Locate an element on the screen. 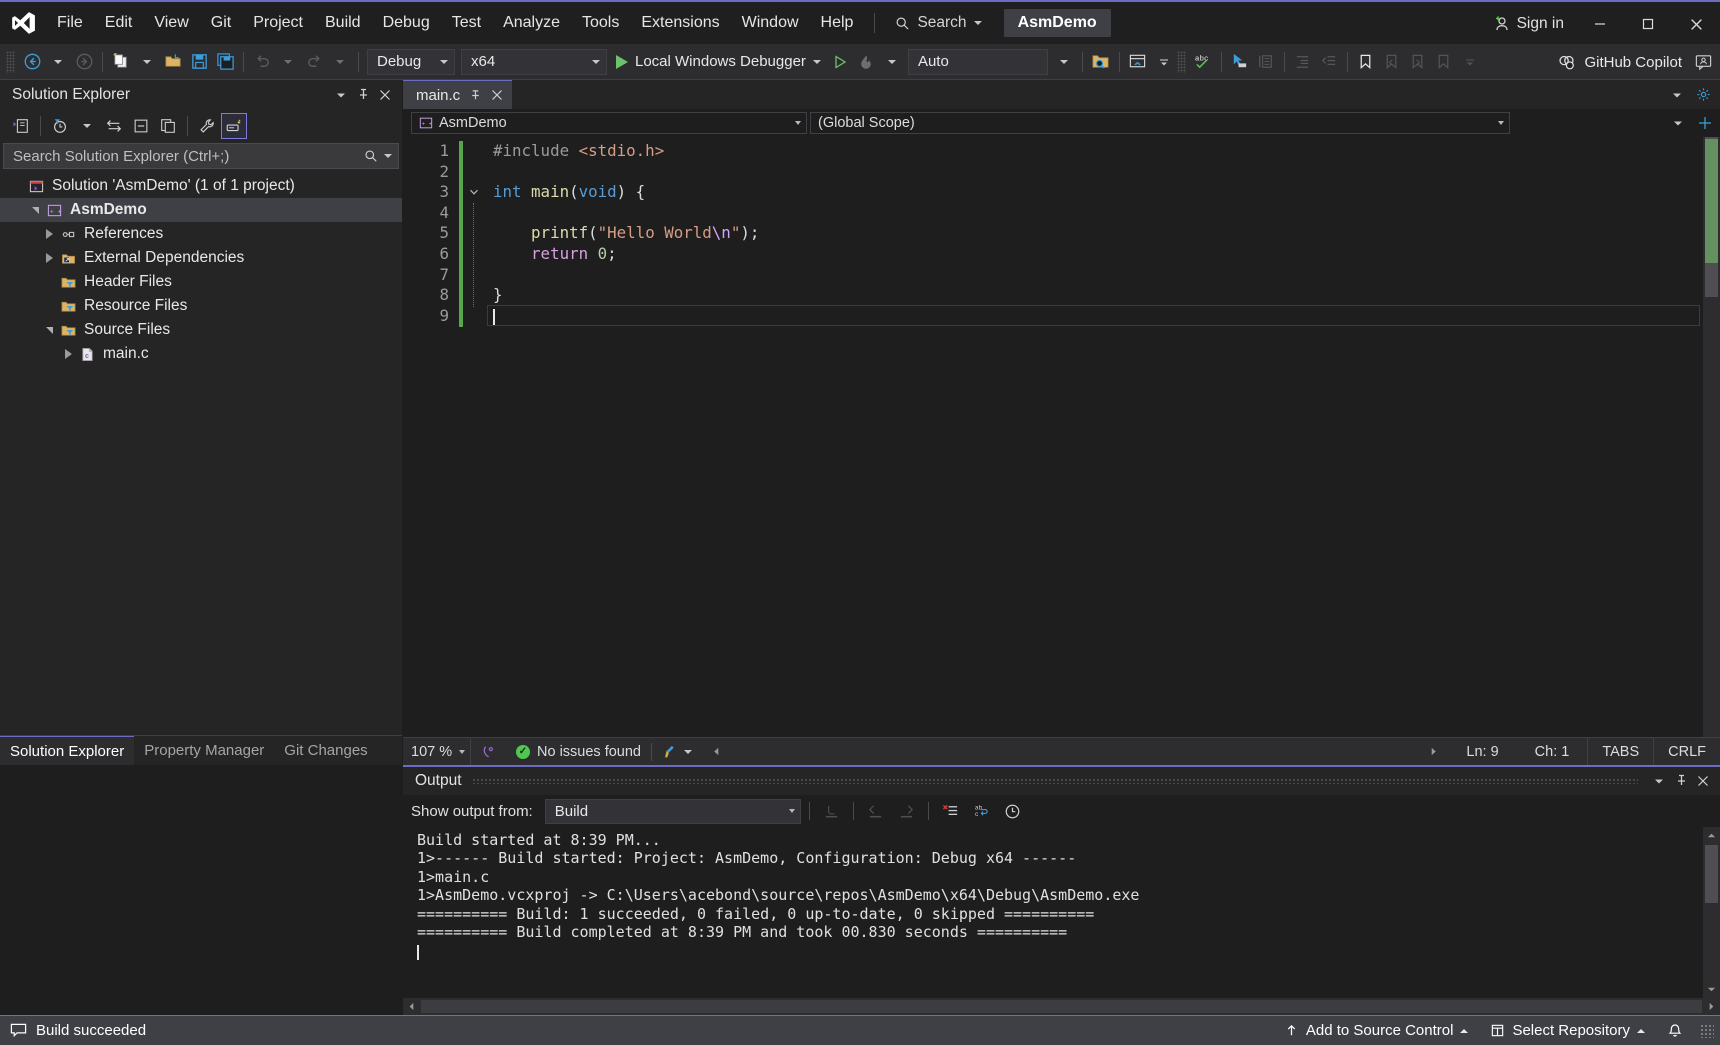  start-debugging-button: Local Windows Debugger is located at coordinates (718, 62).